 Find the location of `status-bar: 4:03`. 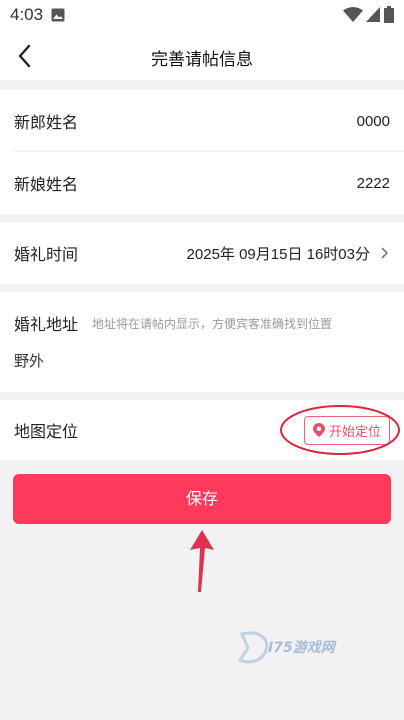

status-bar: 4:03 is located at coordinates (202, 16).